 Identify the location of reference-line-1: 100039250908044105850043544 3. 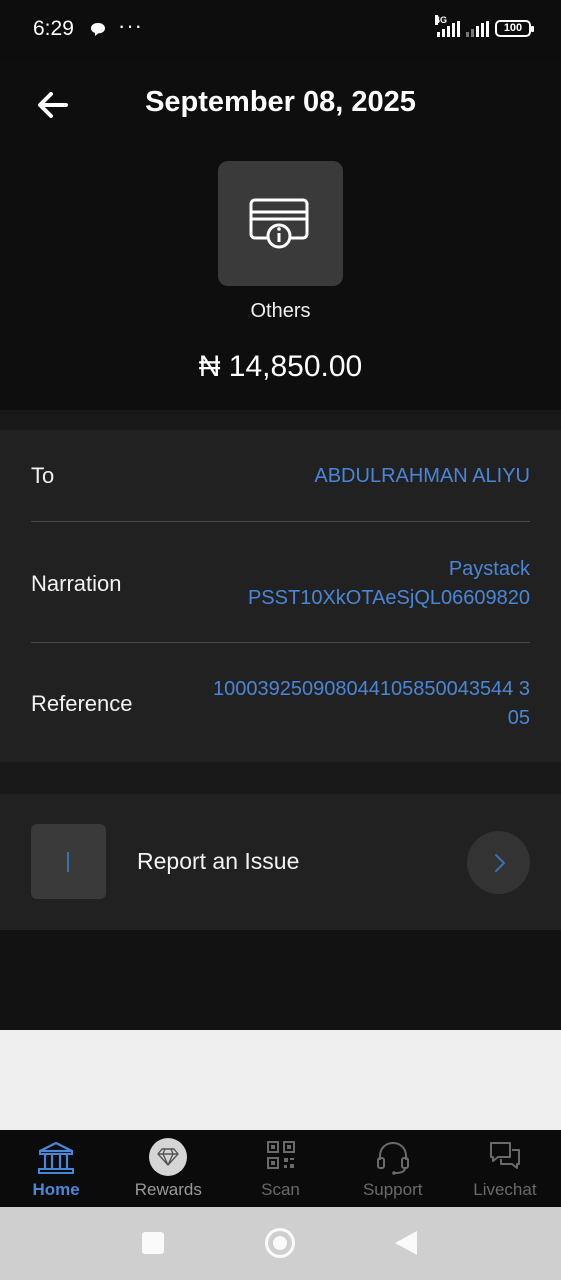
(371, 689).